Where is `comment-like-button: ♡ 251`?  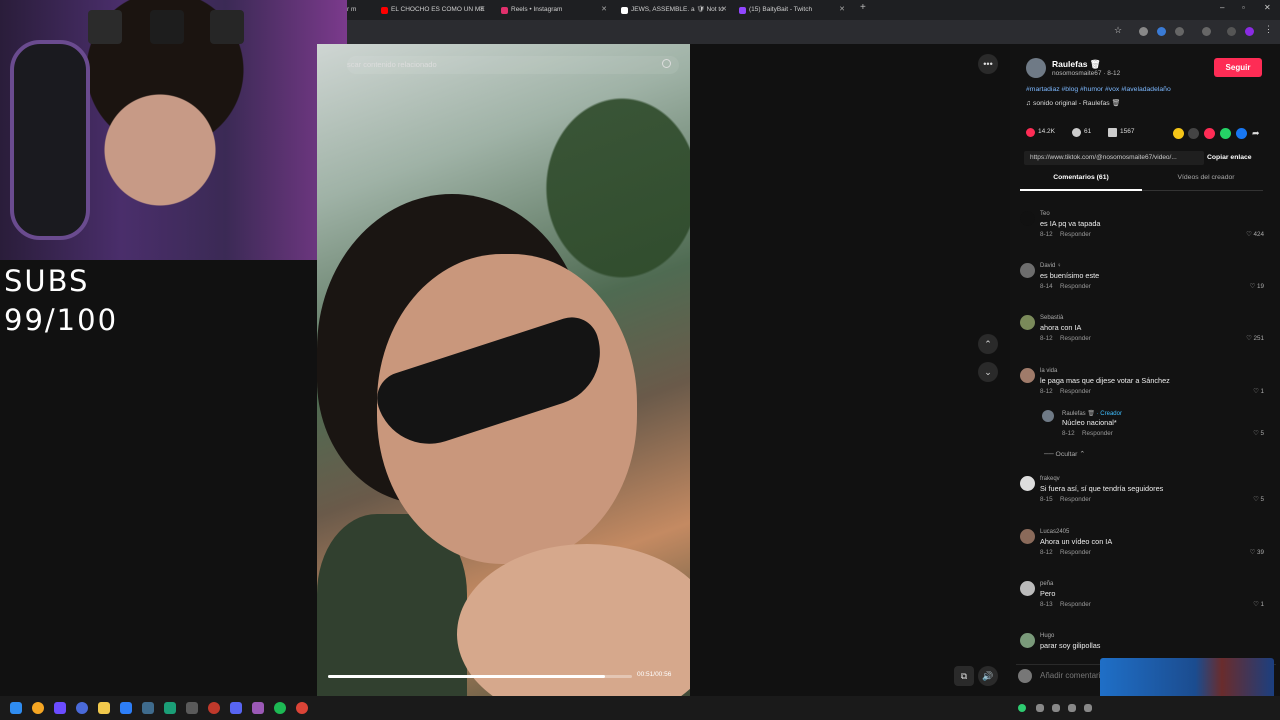
comment-like-button: ♡ 251 is located at coordinates (1255, 338).